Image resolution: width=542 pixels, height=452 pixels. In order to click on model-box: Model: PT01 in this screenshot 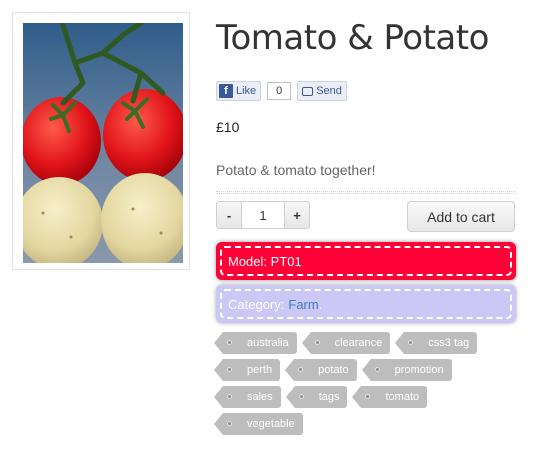, I will do `click(366, 261)`.